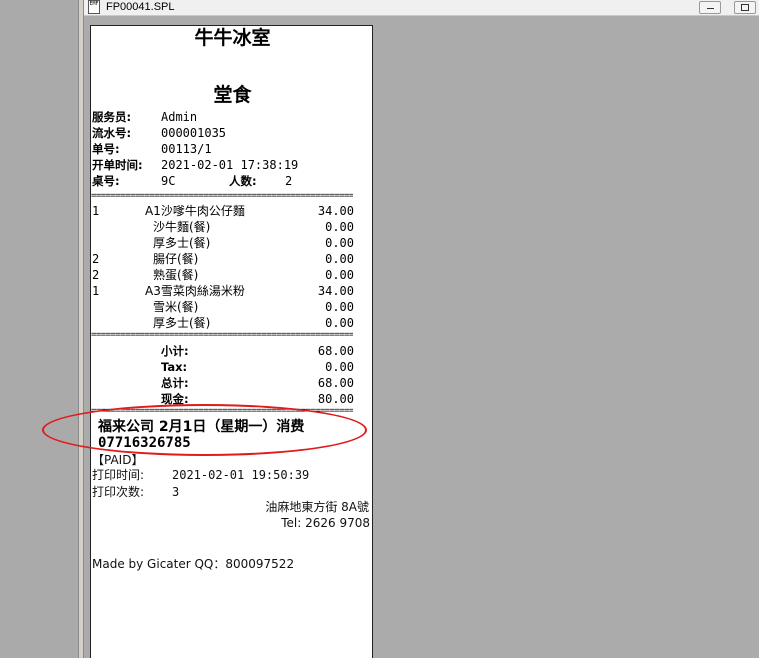  Describe the element at coordinates (176, 259) in the screenshot. I see `item-name: 腸仔(餐)` at that location.